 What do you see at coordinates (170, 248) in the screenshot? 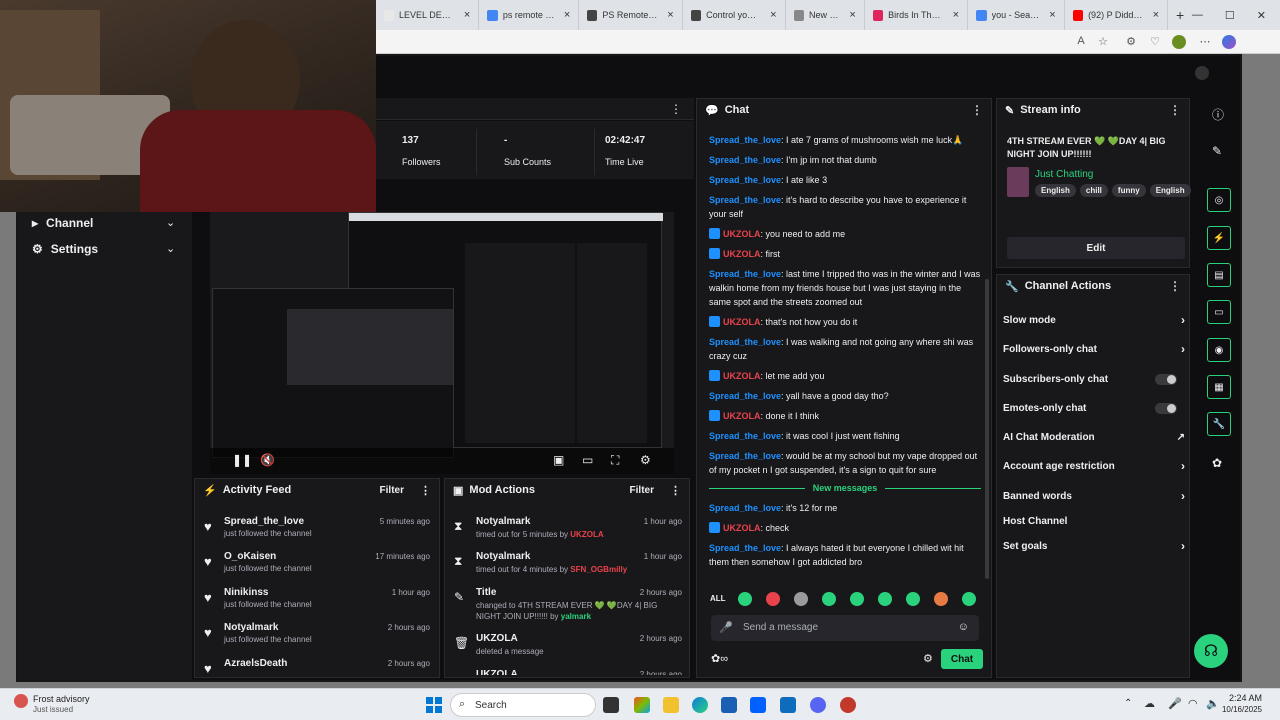
I see `chevron-down-icon: ⌄` at bounding box center [170, 248].